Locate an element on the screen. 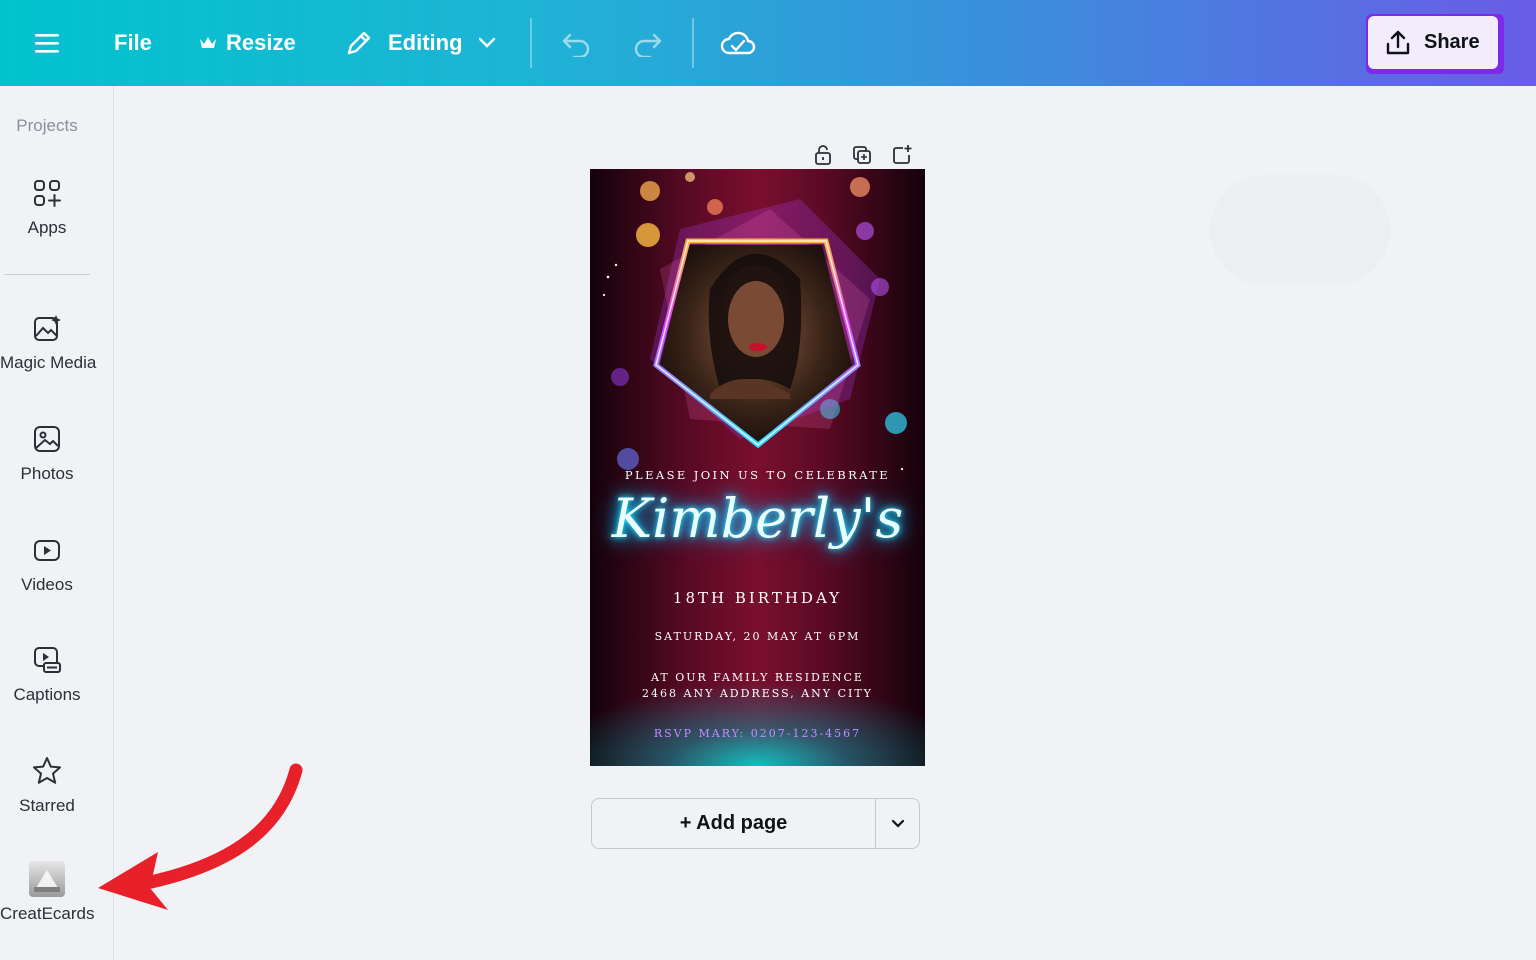 Image resolution: width=1536 pixels, height=960 pixels. invite-intro-text: PLEASE JOIN US TO CELEBRATE is located at coordinates (757, 475).